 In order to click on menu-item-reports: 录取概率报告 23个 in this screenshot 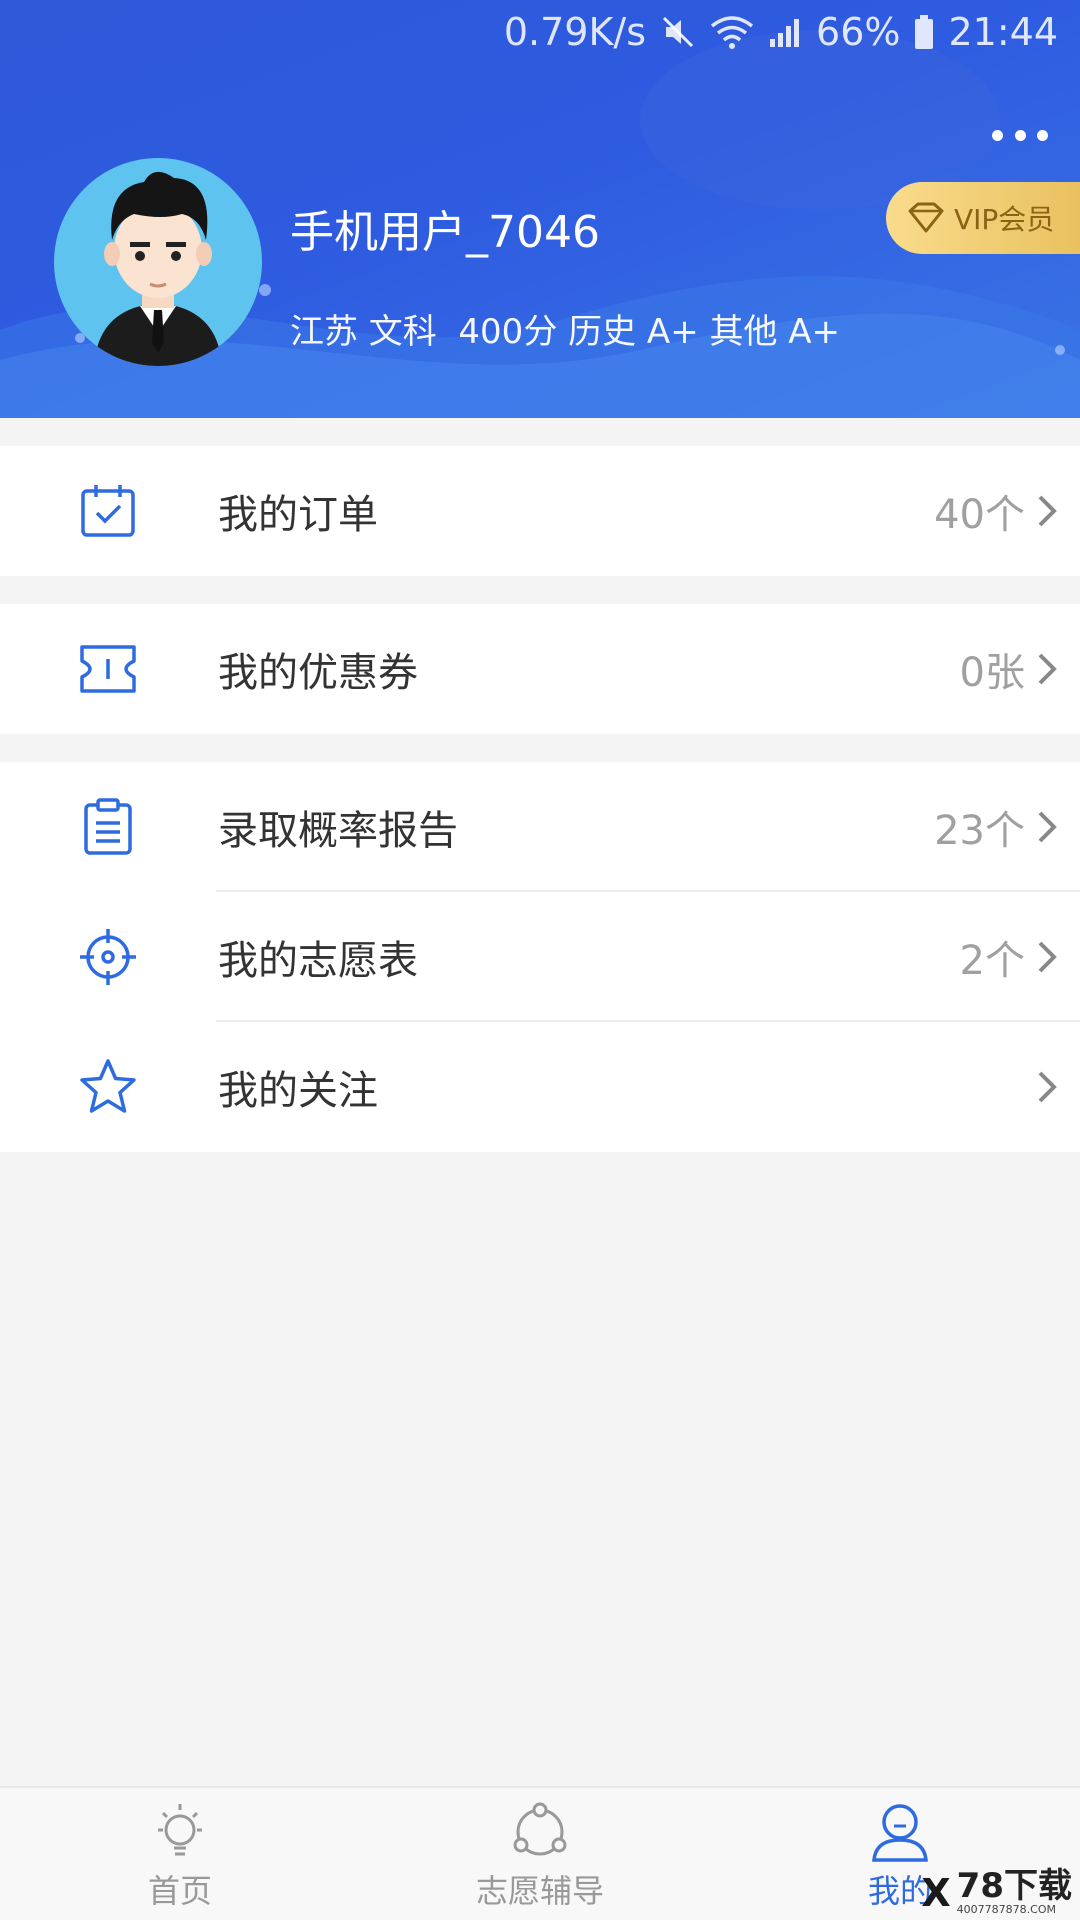, I will do `click(540, 827)`.